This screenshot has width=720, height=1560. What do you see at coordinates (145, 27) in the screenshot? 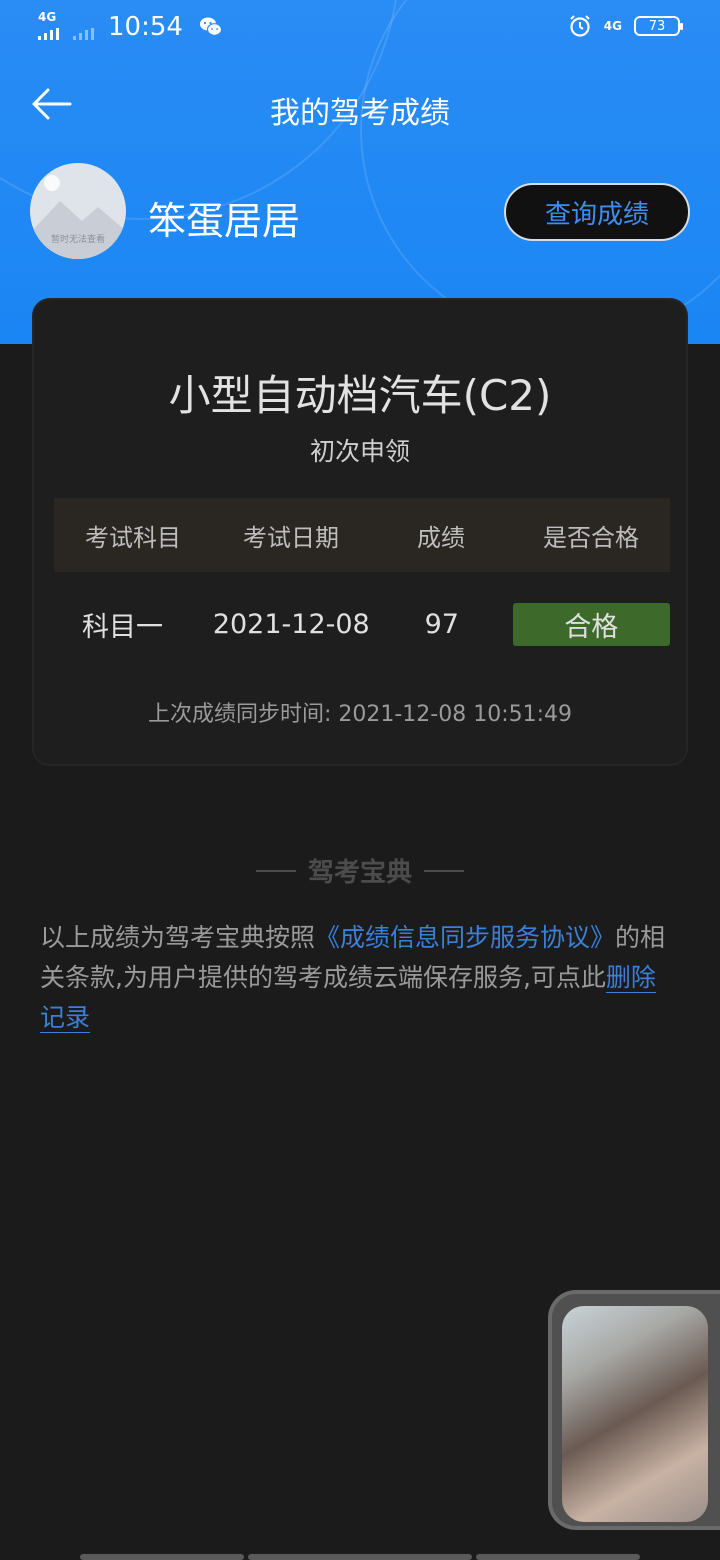
I see `clock: 10:54` at bounding box center [145, 27].